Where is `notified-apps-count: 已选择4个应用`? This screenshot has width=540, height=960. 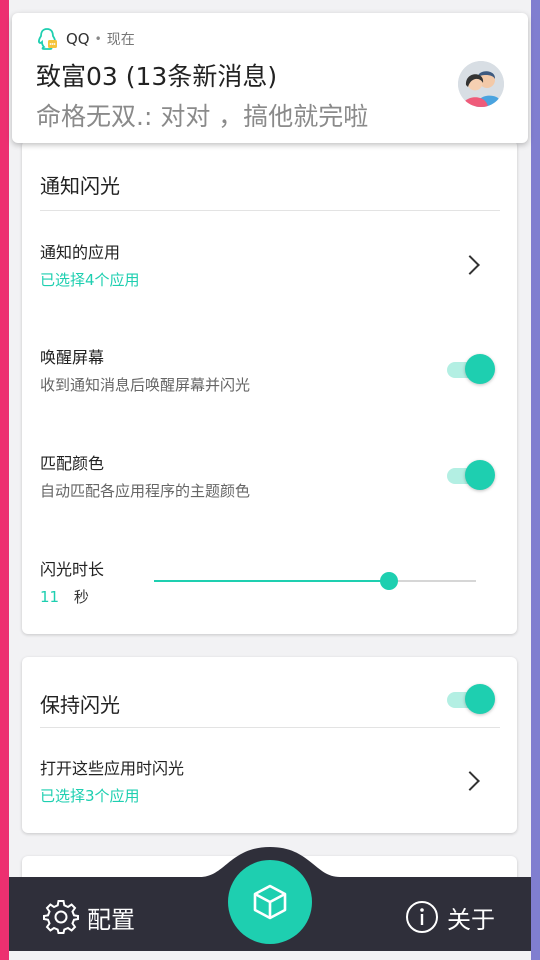 notified-apps-count: 已选择4个应用 is located at coordinates (90, 280).